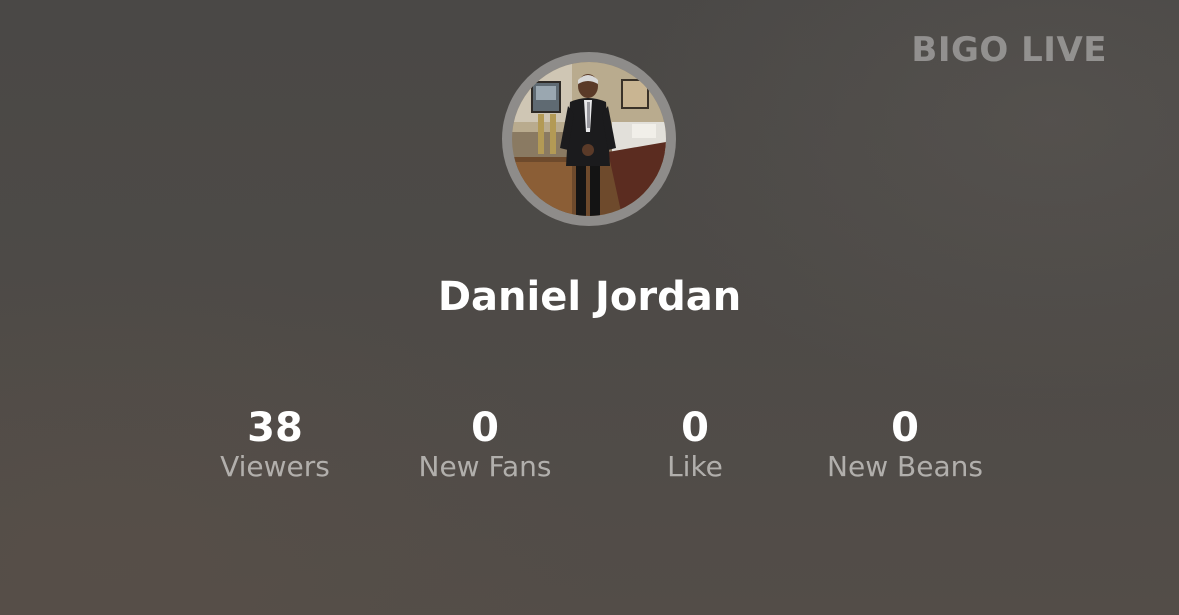 Image resolution: width=1179 pixels, height=615 pixels. What do you see at coordinates (485, 466) in the screenshot?
I see `stat-label: New Fans` at bounding box center [485, 466].